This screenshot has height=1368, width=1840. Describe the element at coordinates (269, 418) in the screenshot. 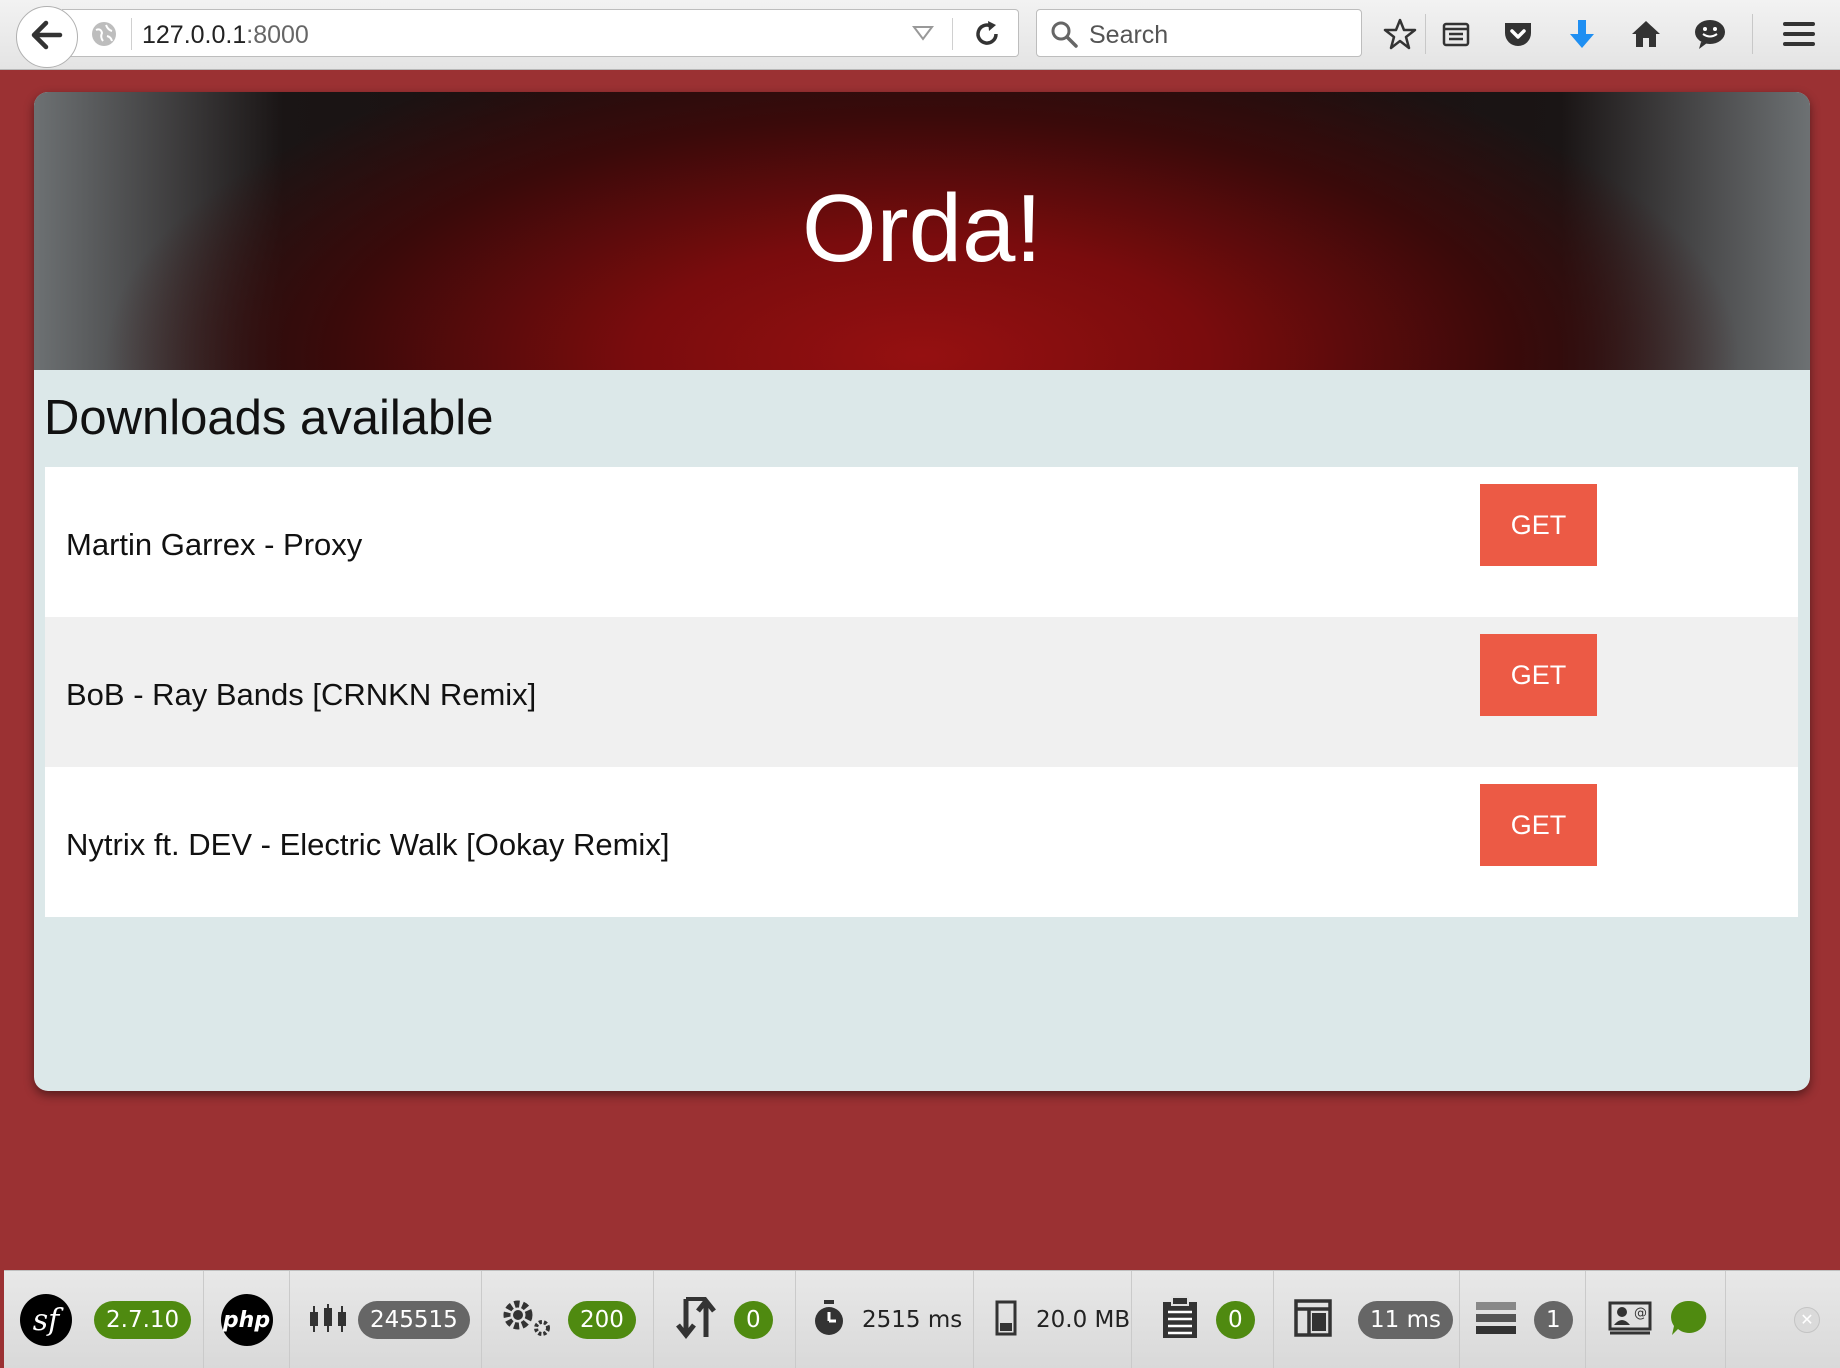

I see `section-title: Downloads available` at that location.